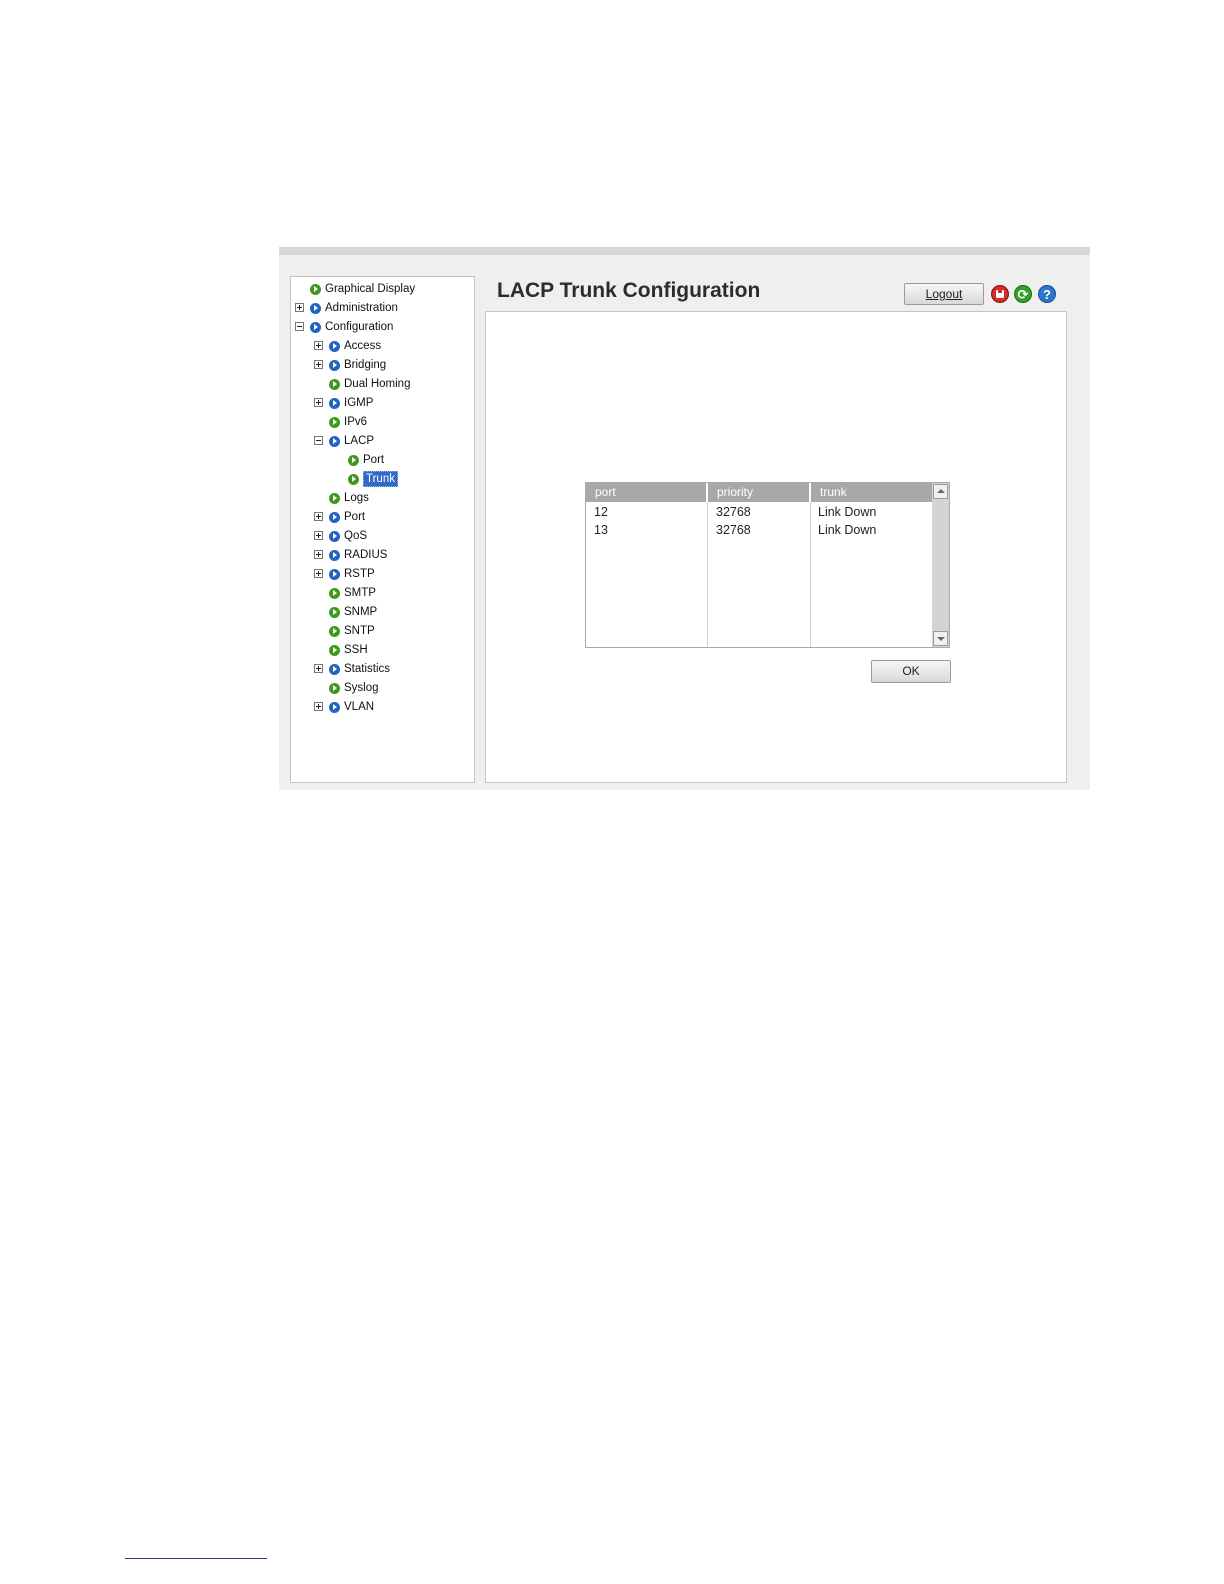 This screenshot has width=1224, height=1584. Describe the element at coordinates (196, 1558) in the screenshot. I see `footnote-rule` at that location.